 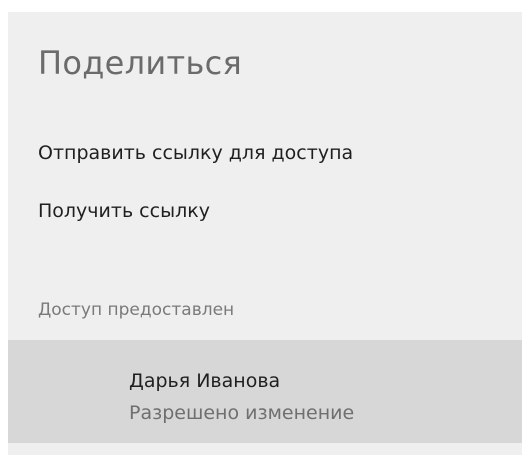 I want to click on panel-title: Поделиться, so click(x=140, y=63).